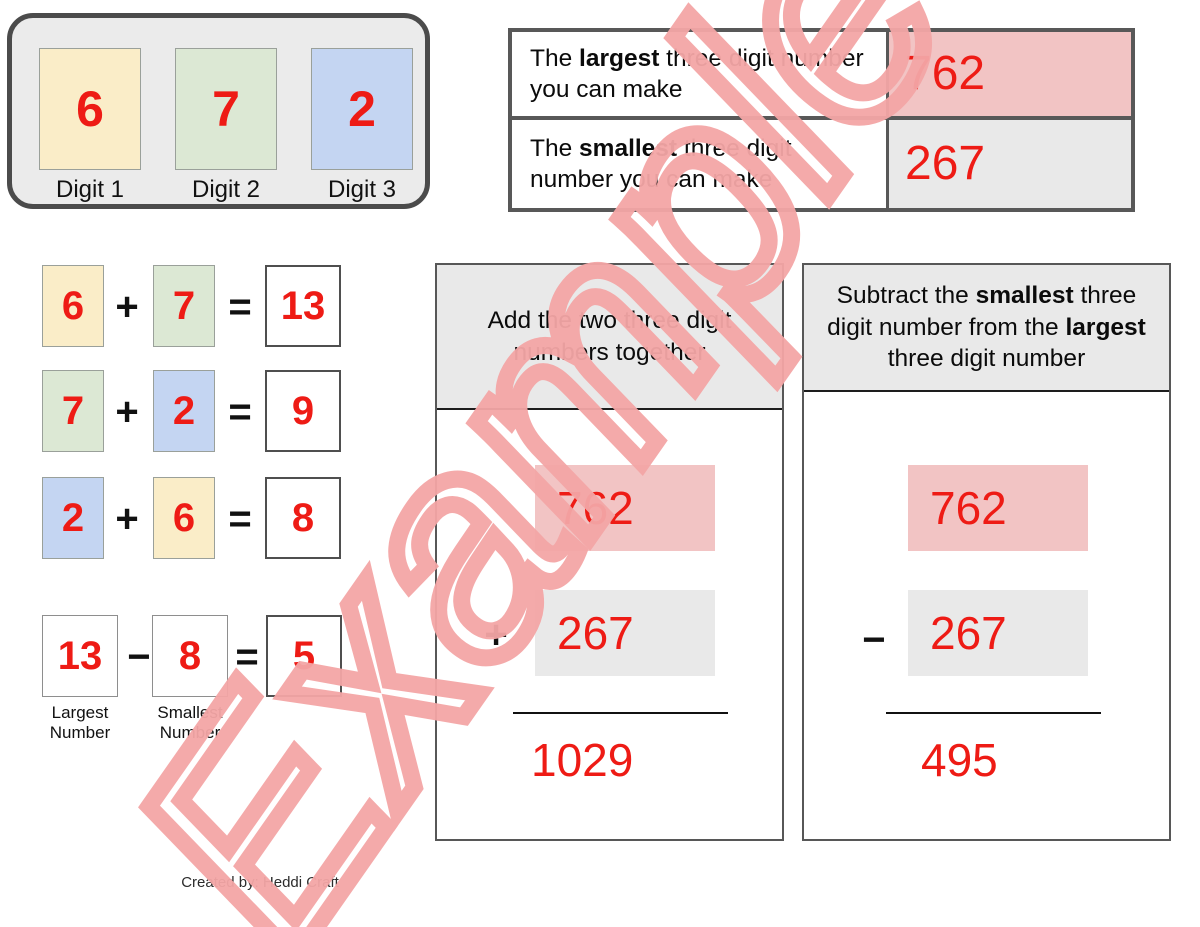 This screenshot has height=927, width=1200. I want to click on digit-bank-panel: 6 7 2 Digit 1 Digit 2 Digit 3, so click(218, 111).